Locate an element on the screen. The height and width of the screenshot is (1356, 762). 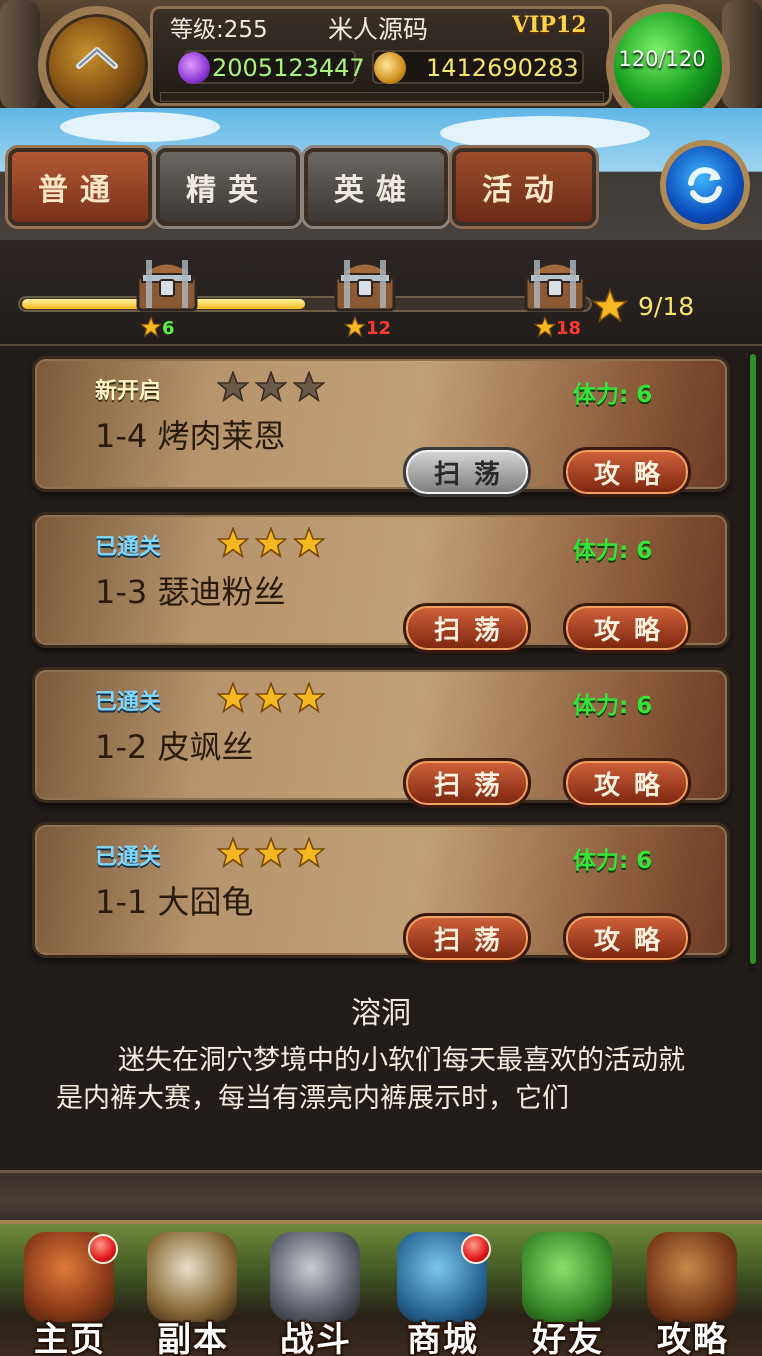
gem-icon is located at coordinates (194, 68).